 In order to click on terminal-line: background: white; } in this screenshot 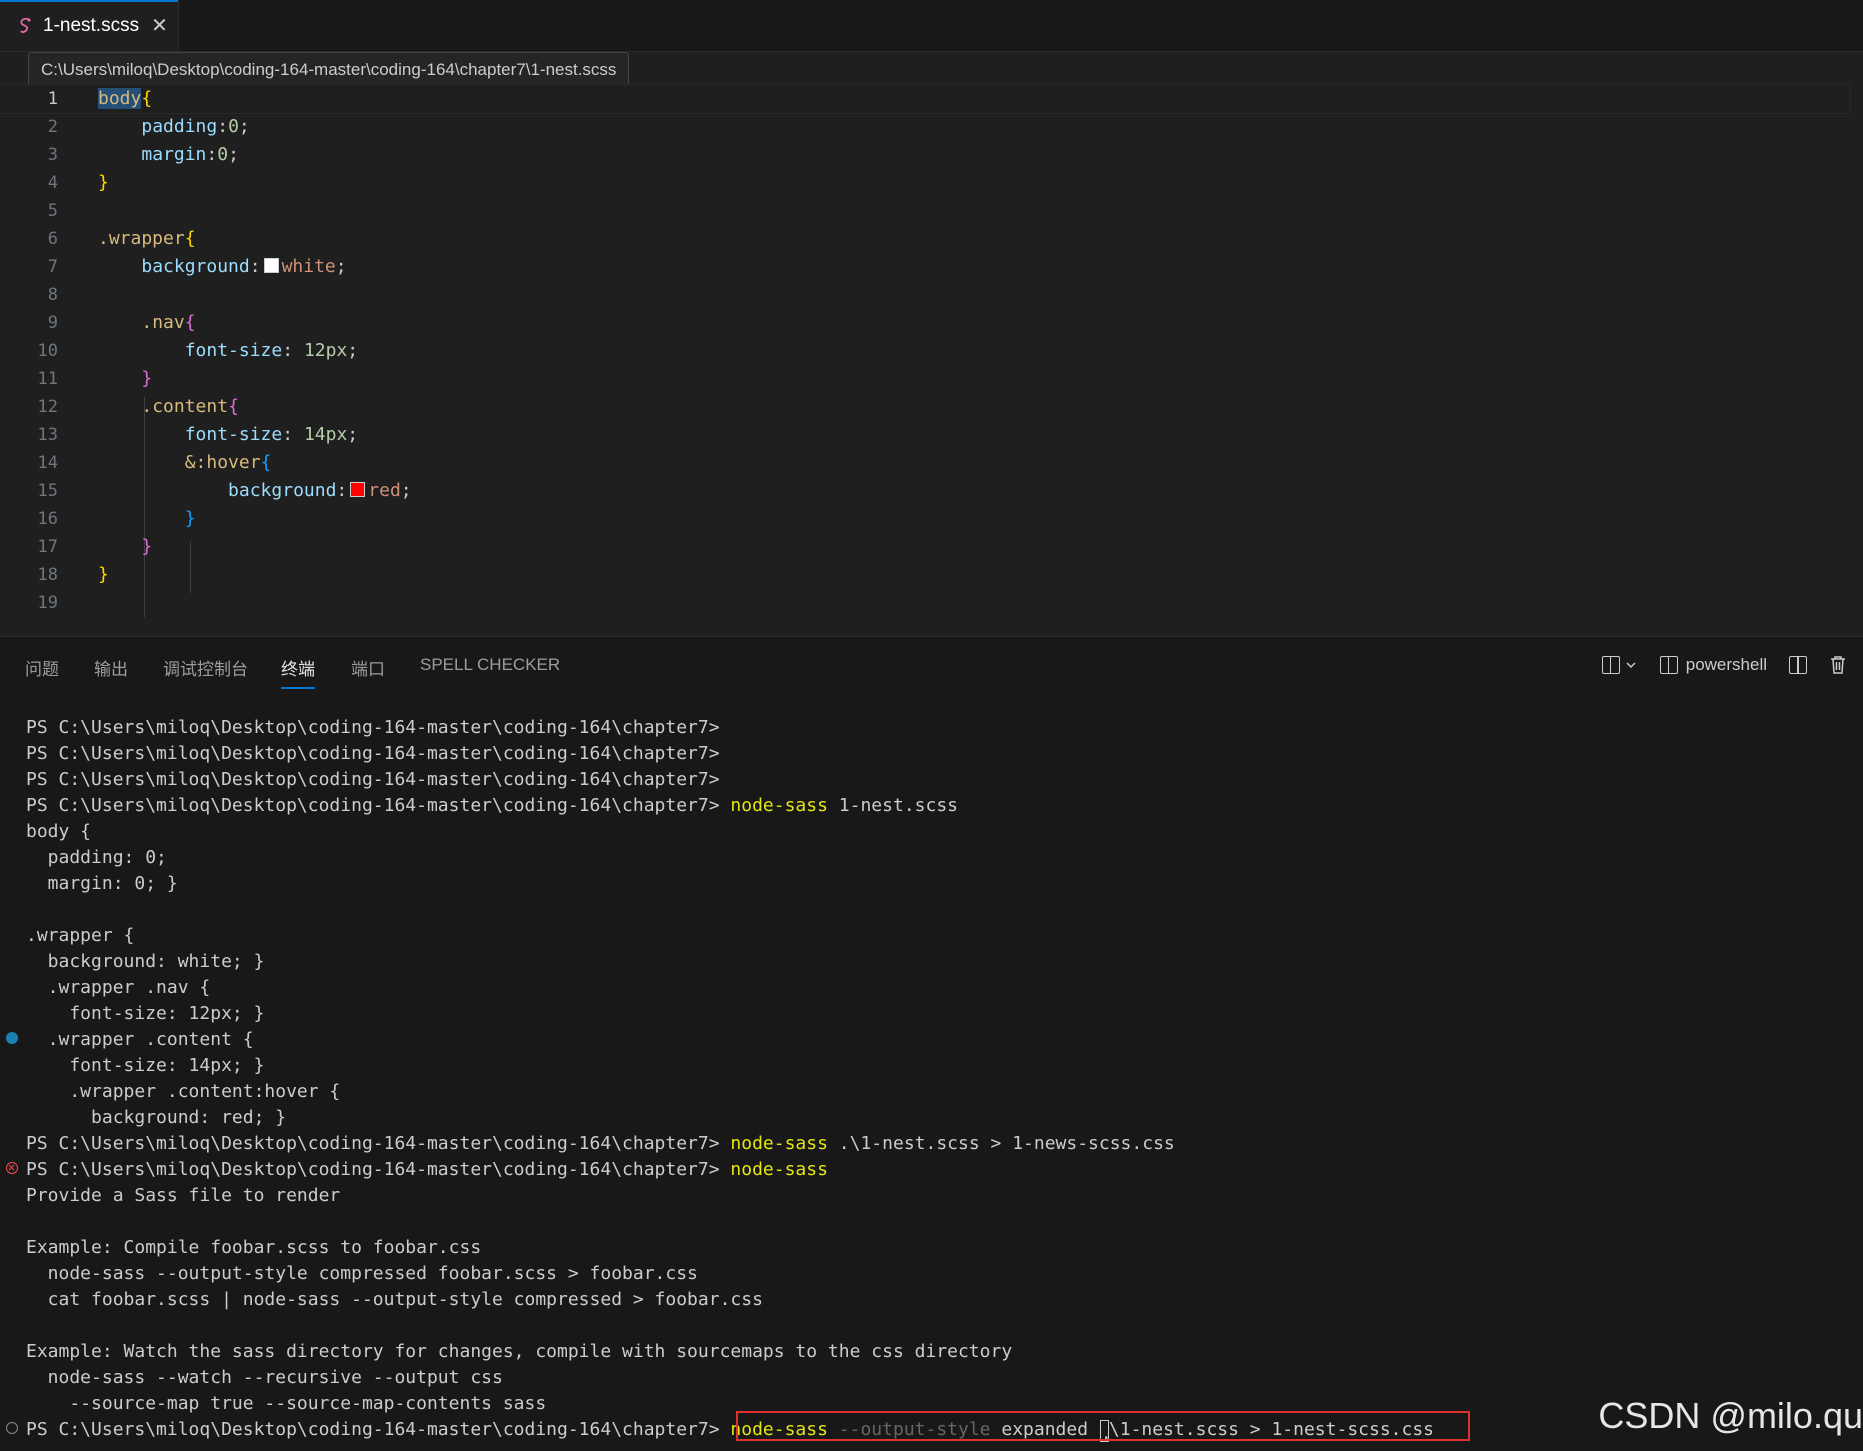, I will do `click(145, 961)`.